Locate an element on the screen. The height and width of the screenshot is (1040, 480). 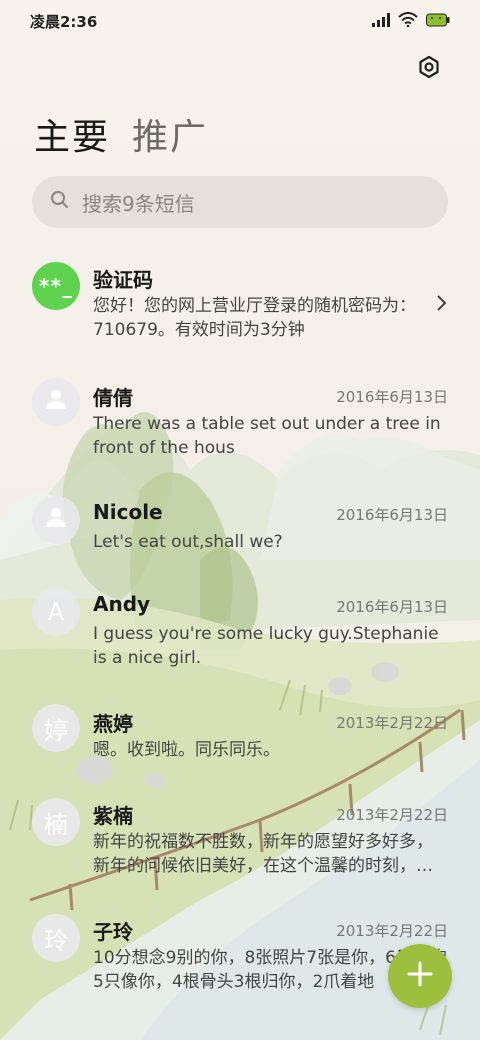
tab-promotions: 推广 is located at coordinates (170, 134).